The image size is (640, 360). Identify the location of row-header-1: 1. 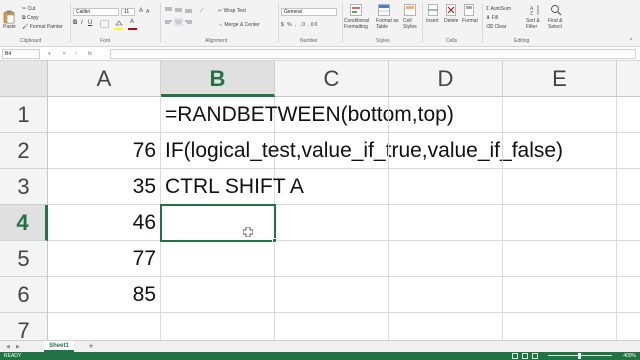
(24, 115).